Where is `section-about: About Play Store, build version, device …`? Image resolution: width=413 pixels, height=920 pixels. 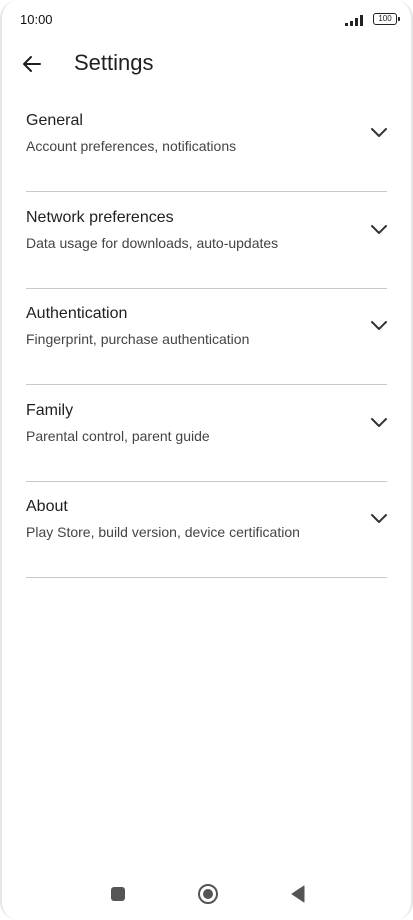
section-about: About Play Store, build version, device … is located at coordinates (206, 530).